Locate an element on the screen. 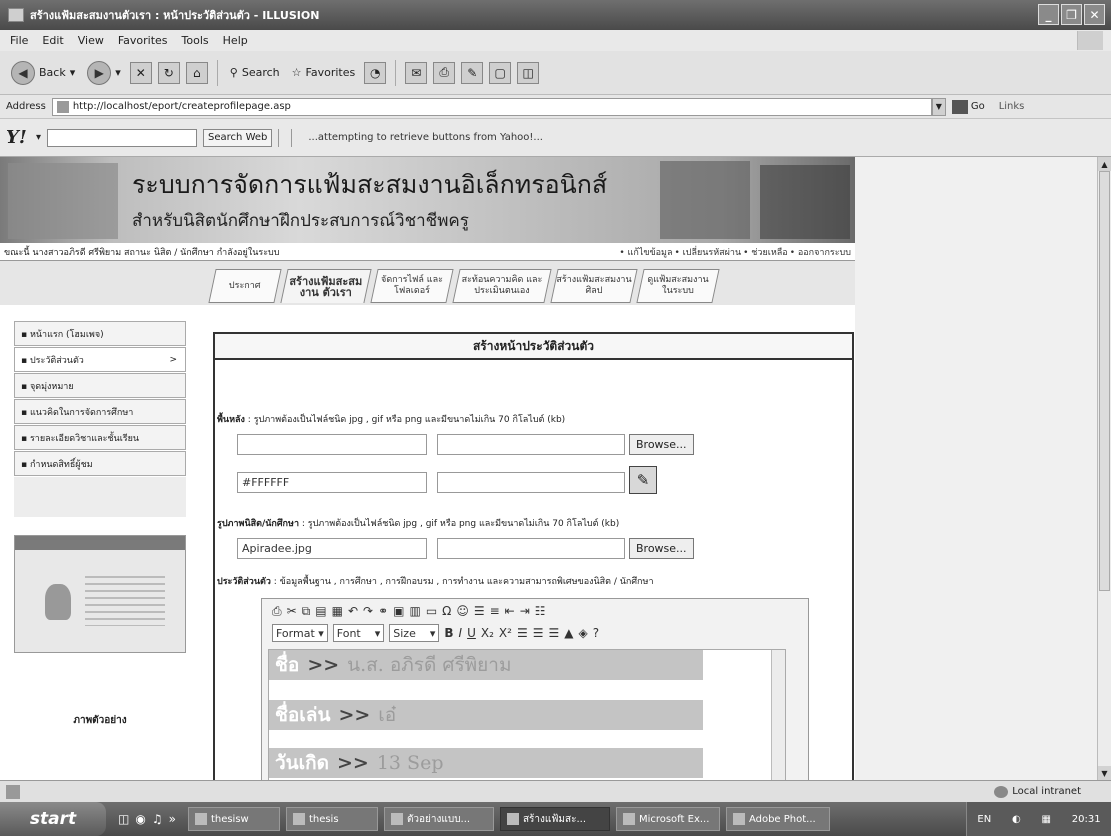 This screenshot has height=836, width=1111. go-button: Go is located at coordinates (968, 106).